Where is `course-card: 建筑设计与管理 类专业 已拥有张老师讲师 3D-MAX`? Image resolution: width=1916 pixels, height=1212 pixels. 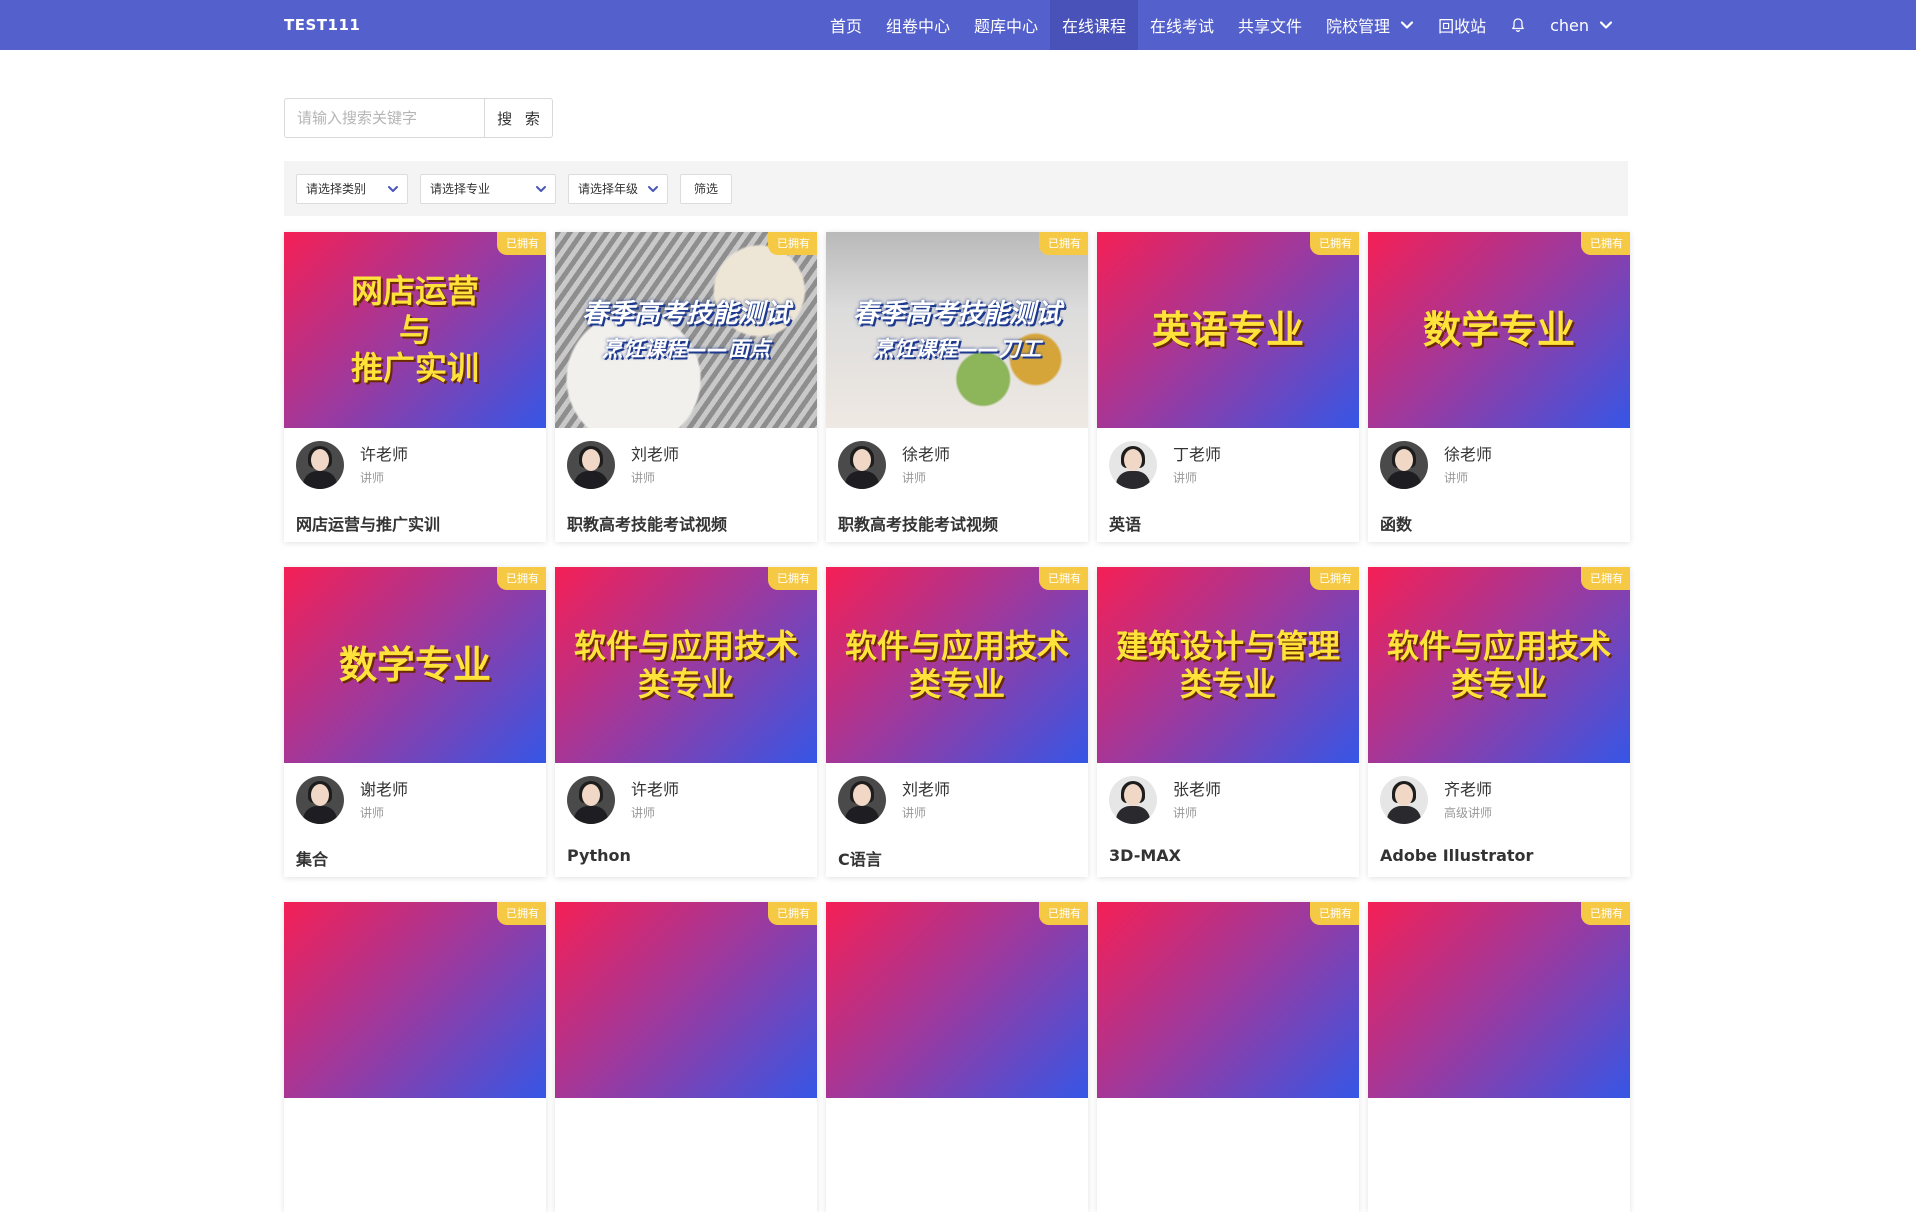 course-card: 建筑设计与管理 类专业 已拥有张老师讲师 3D-MAX is located at coordinates (1228, 722).